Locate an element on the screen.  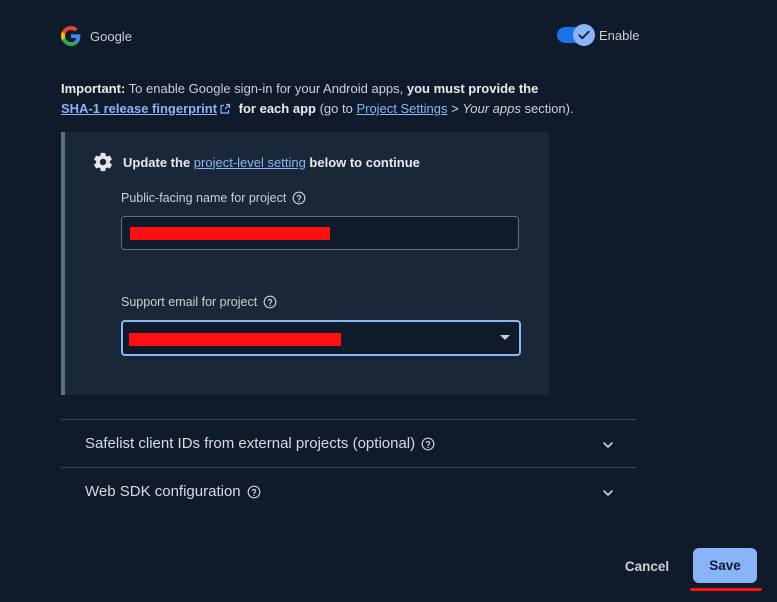
notice-bold-2: for each app is located at coordinates (275, 108).